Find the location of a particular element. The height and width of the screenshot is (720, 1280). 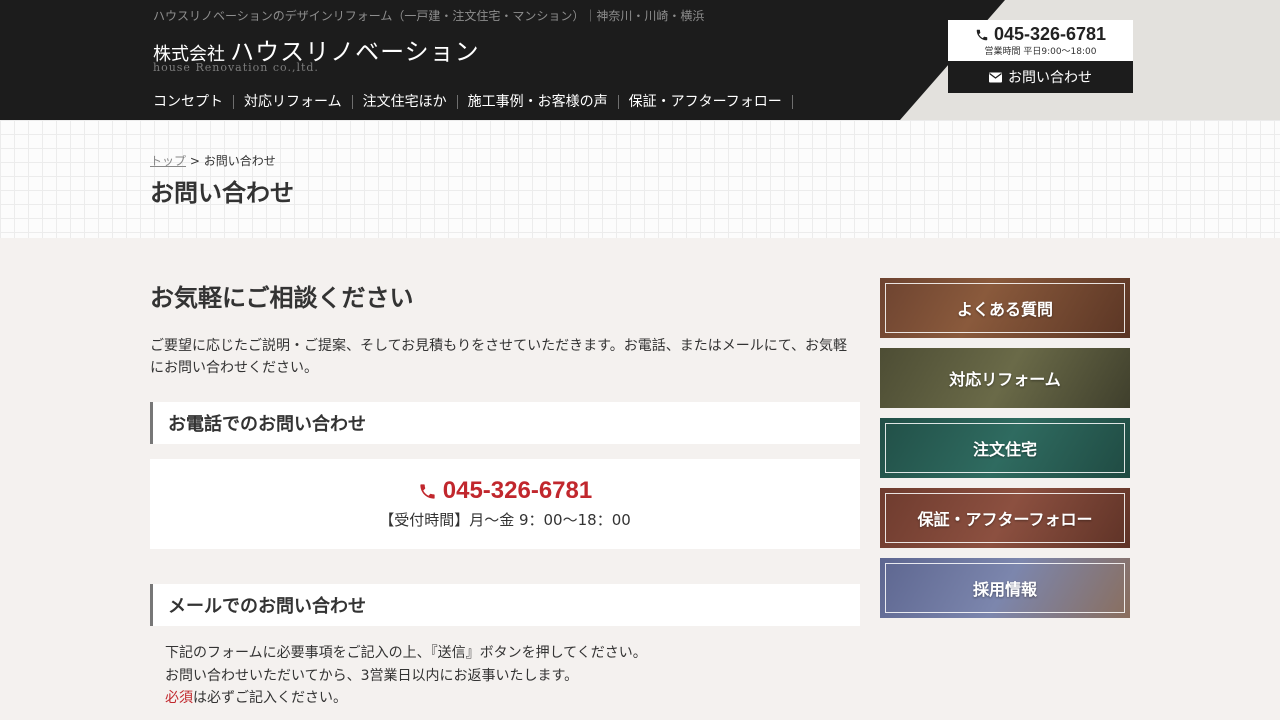

header-tel-number: 045-326-6781 is located at coordinates (1050, 34).